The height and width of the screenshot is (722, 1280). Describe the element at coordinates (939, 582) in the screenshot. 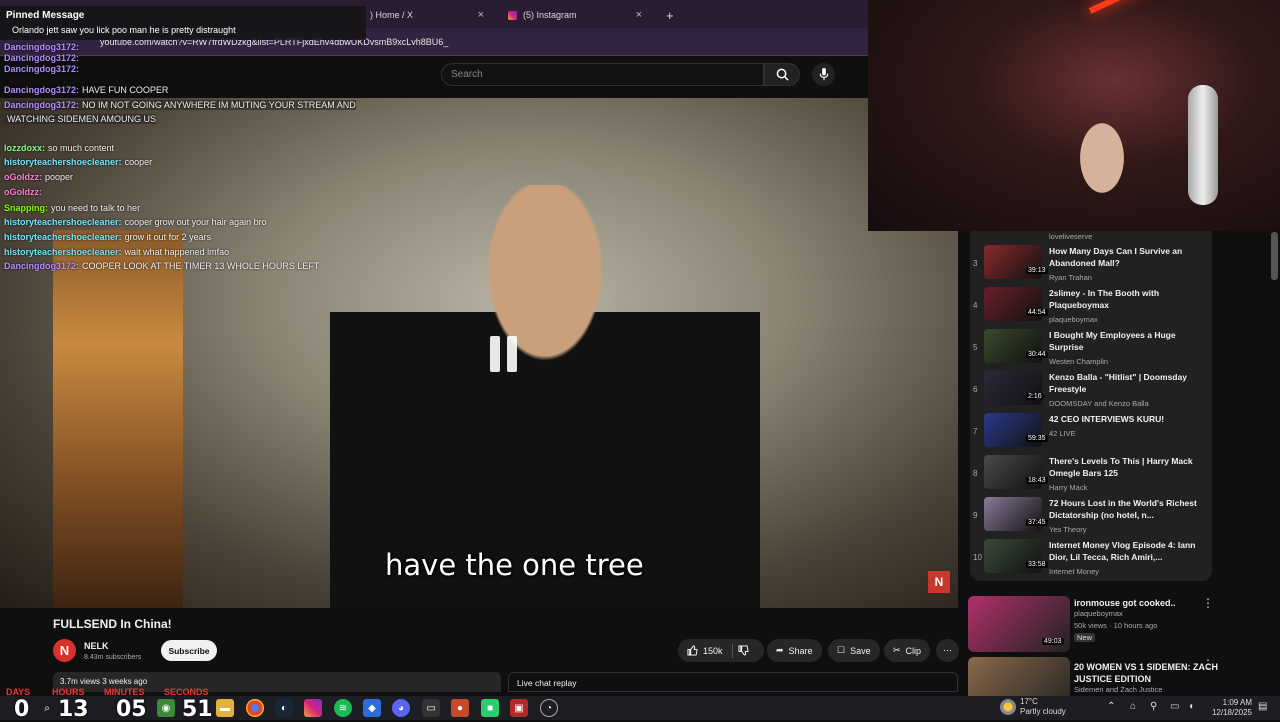

I see `channel-watermark: N` at that location.